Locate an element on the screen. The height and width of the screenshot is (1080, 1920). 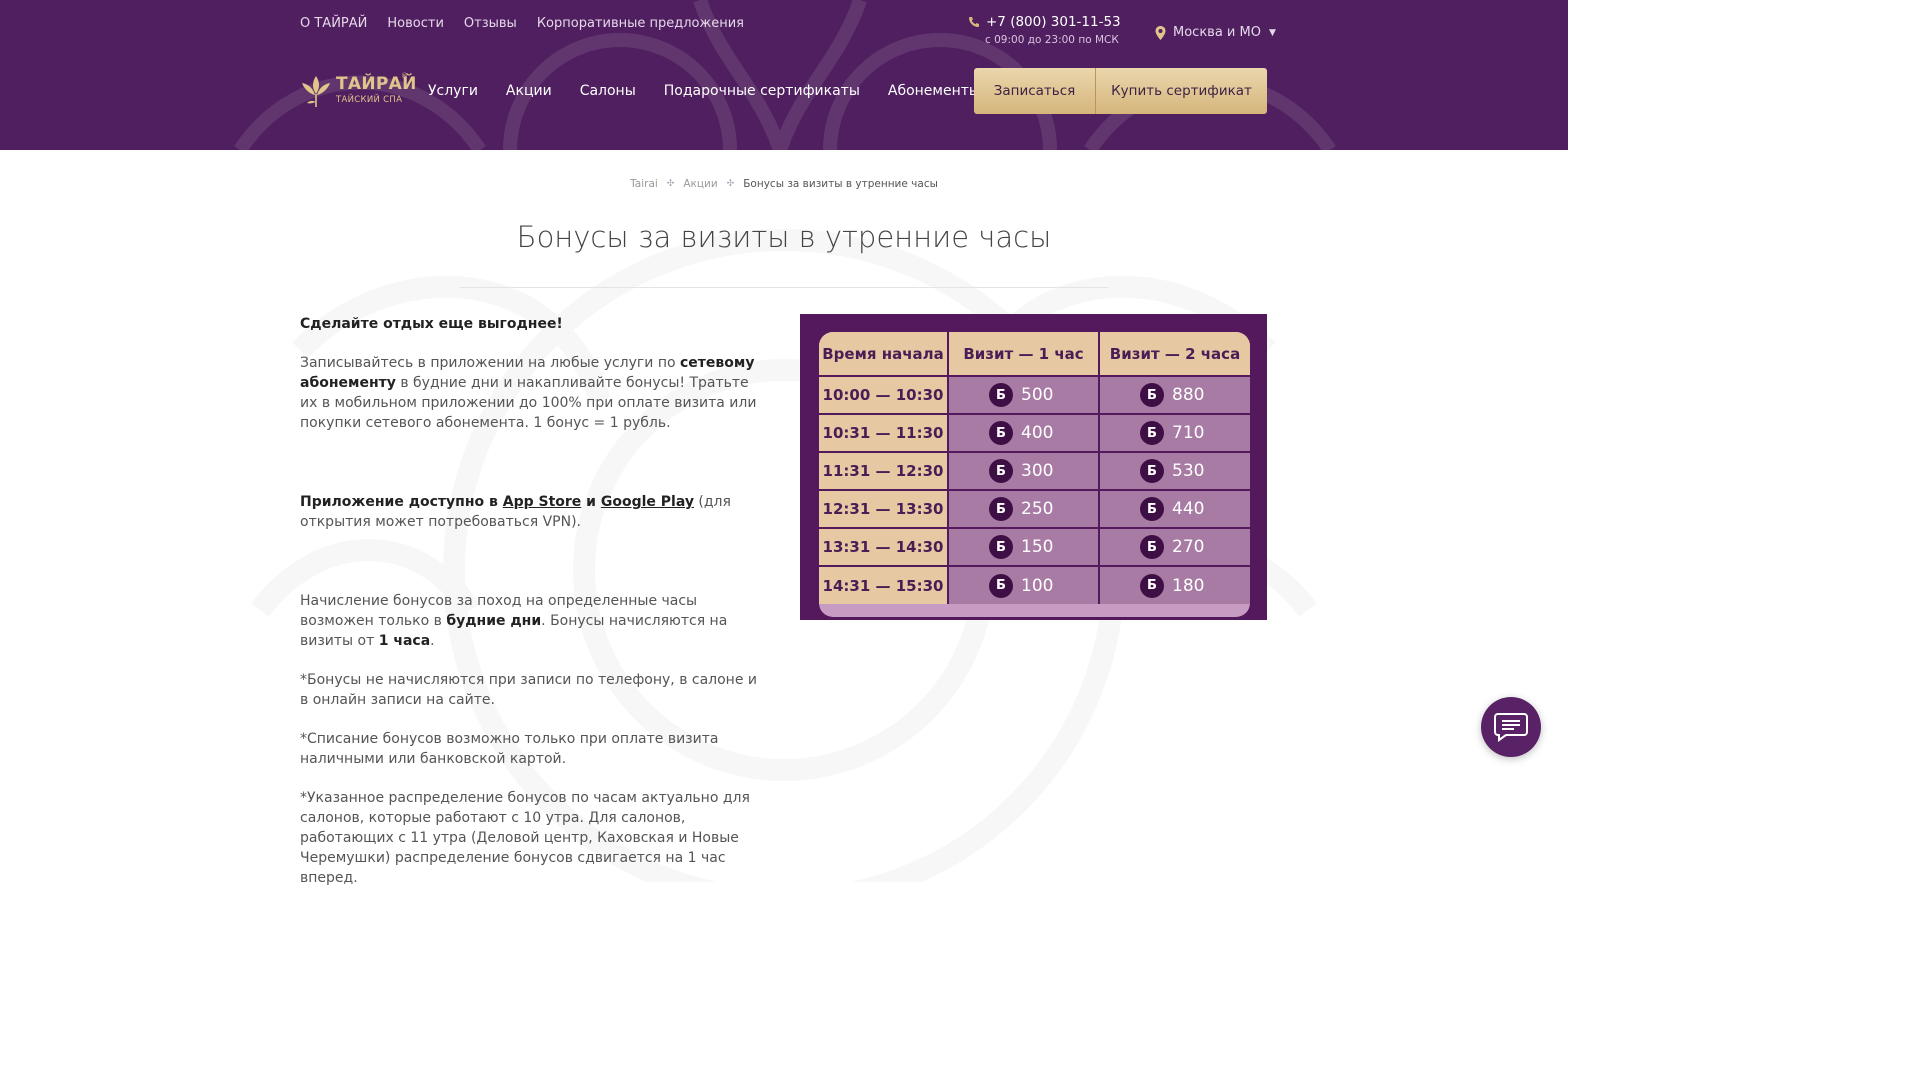
bonus-2h-value: 440 is located at coordinates (1188, 509).